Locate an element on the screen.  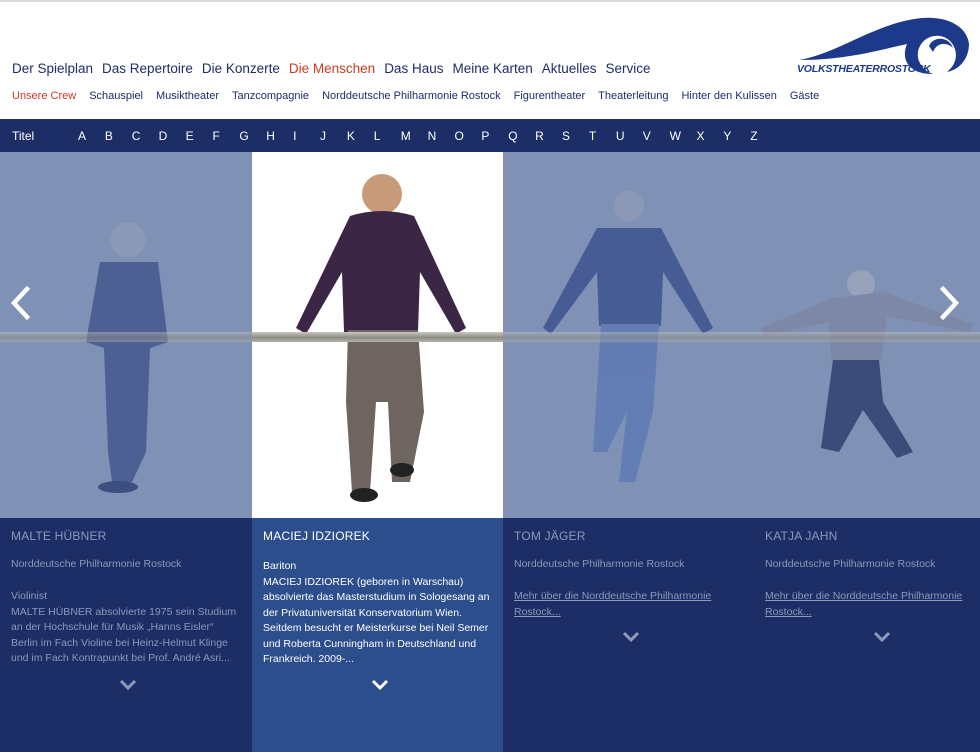
letter-e: E is located at coordinates (199, 136).